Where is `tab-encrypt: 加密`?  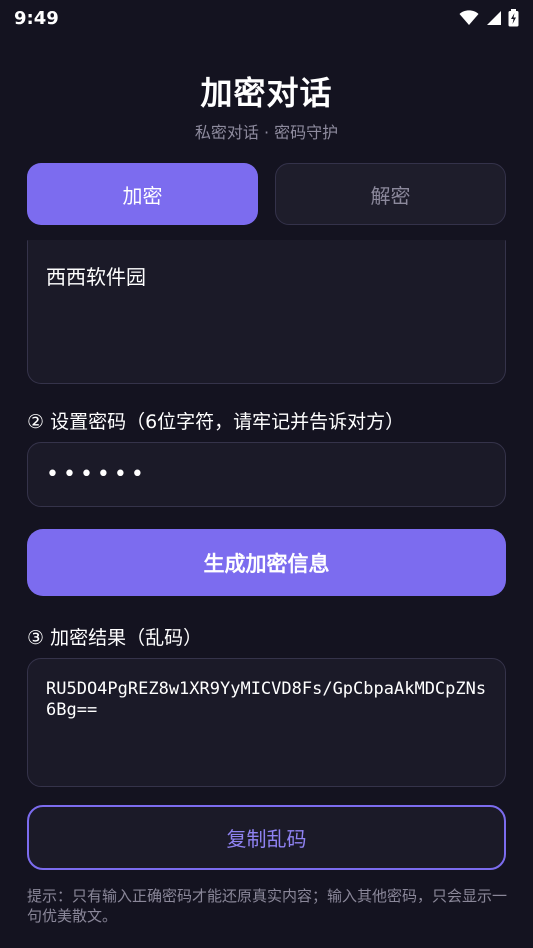
tab-encrypt: 加密 is located at coordinates (142, 194).